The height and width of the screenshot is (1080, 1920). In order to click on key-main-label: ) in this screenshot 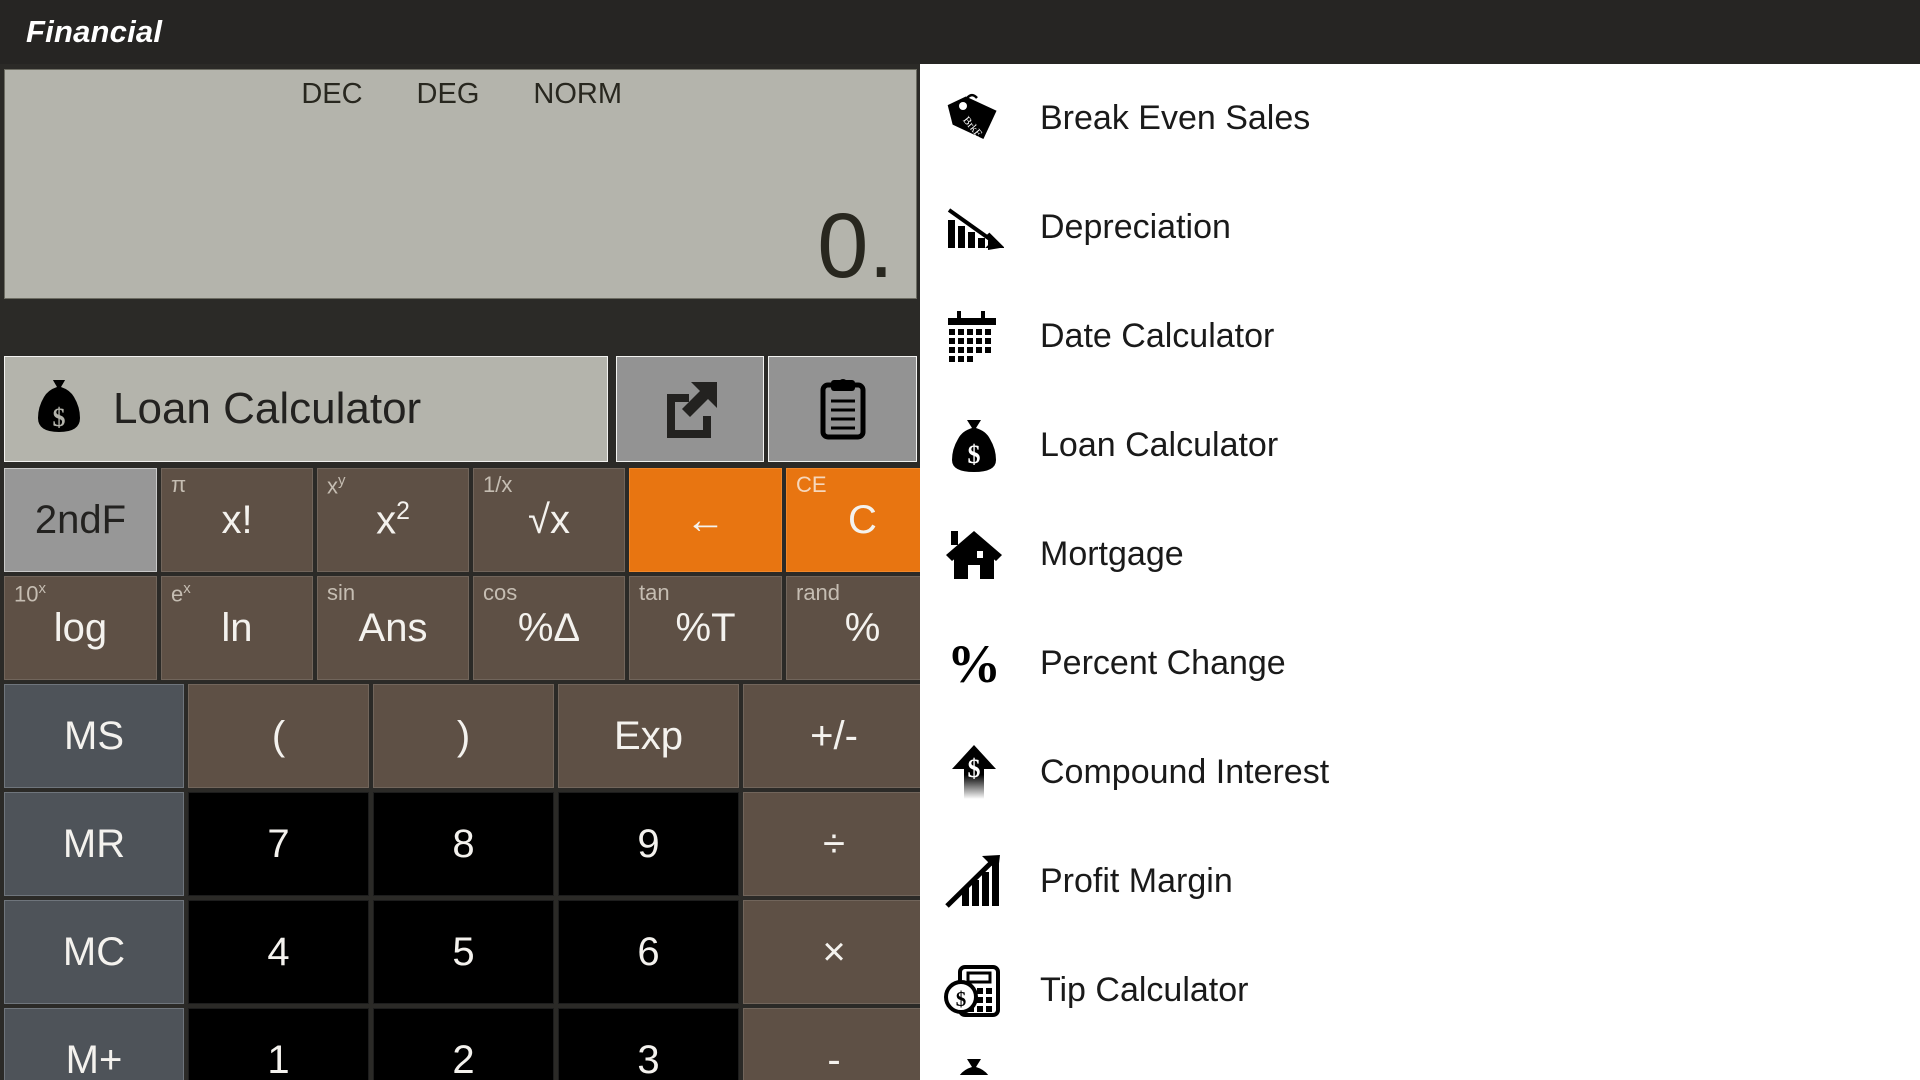, I will do `click(463, 736)`.